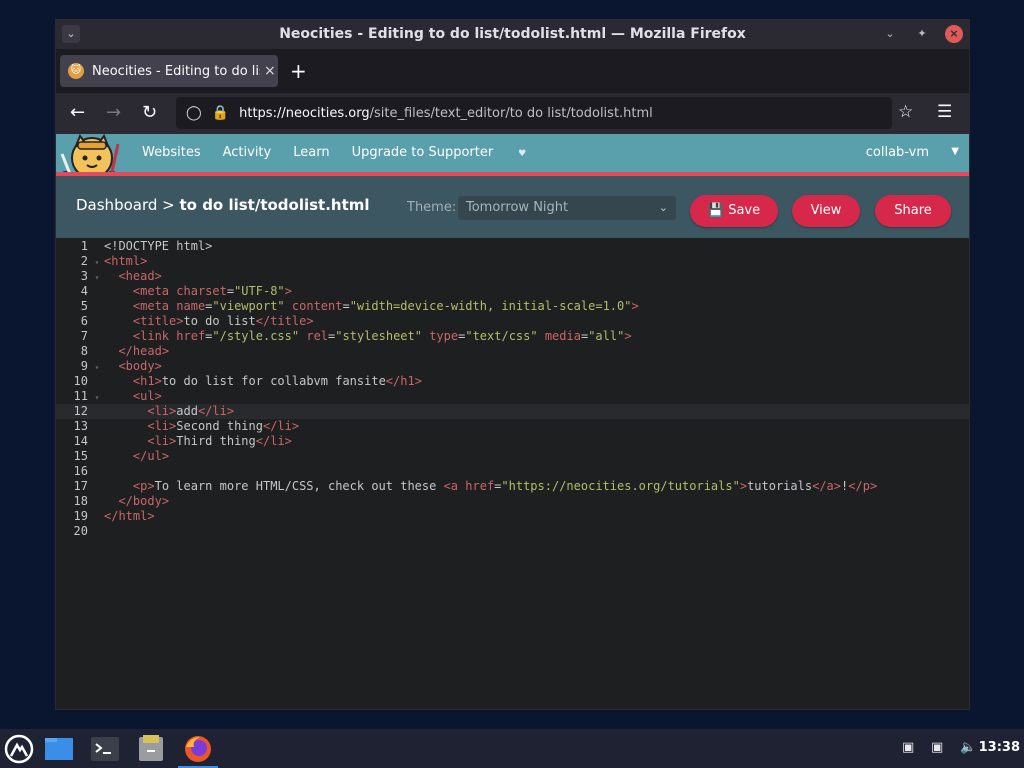  I want to click on code-line: 3 ▾ <head>, so click(512, 277).